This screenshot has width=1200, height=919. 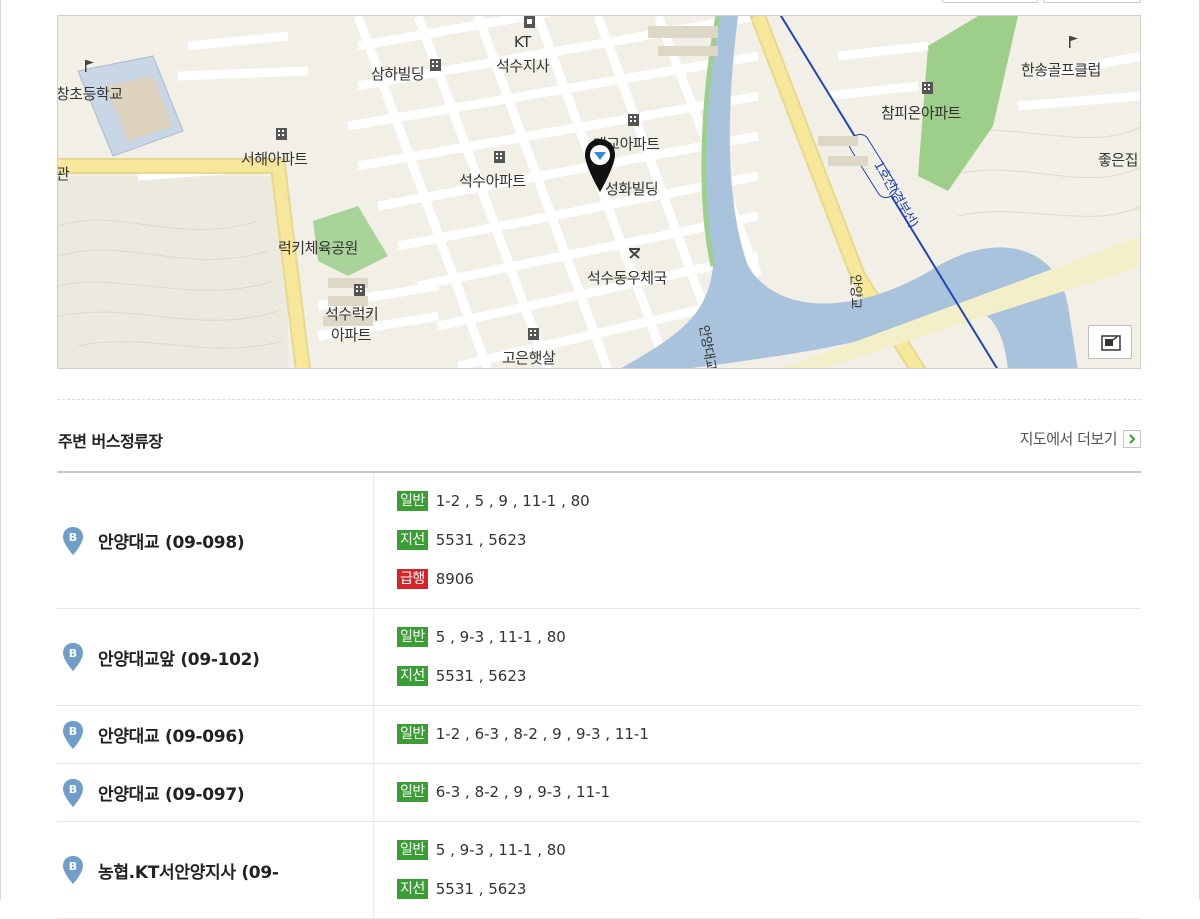 What do you see at coordinates (1068, 439) in the screenshot?
I see `view-more-label: 지도에서 더보기` at bounding box center [1068, 439].